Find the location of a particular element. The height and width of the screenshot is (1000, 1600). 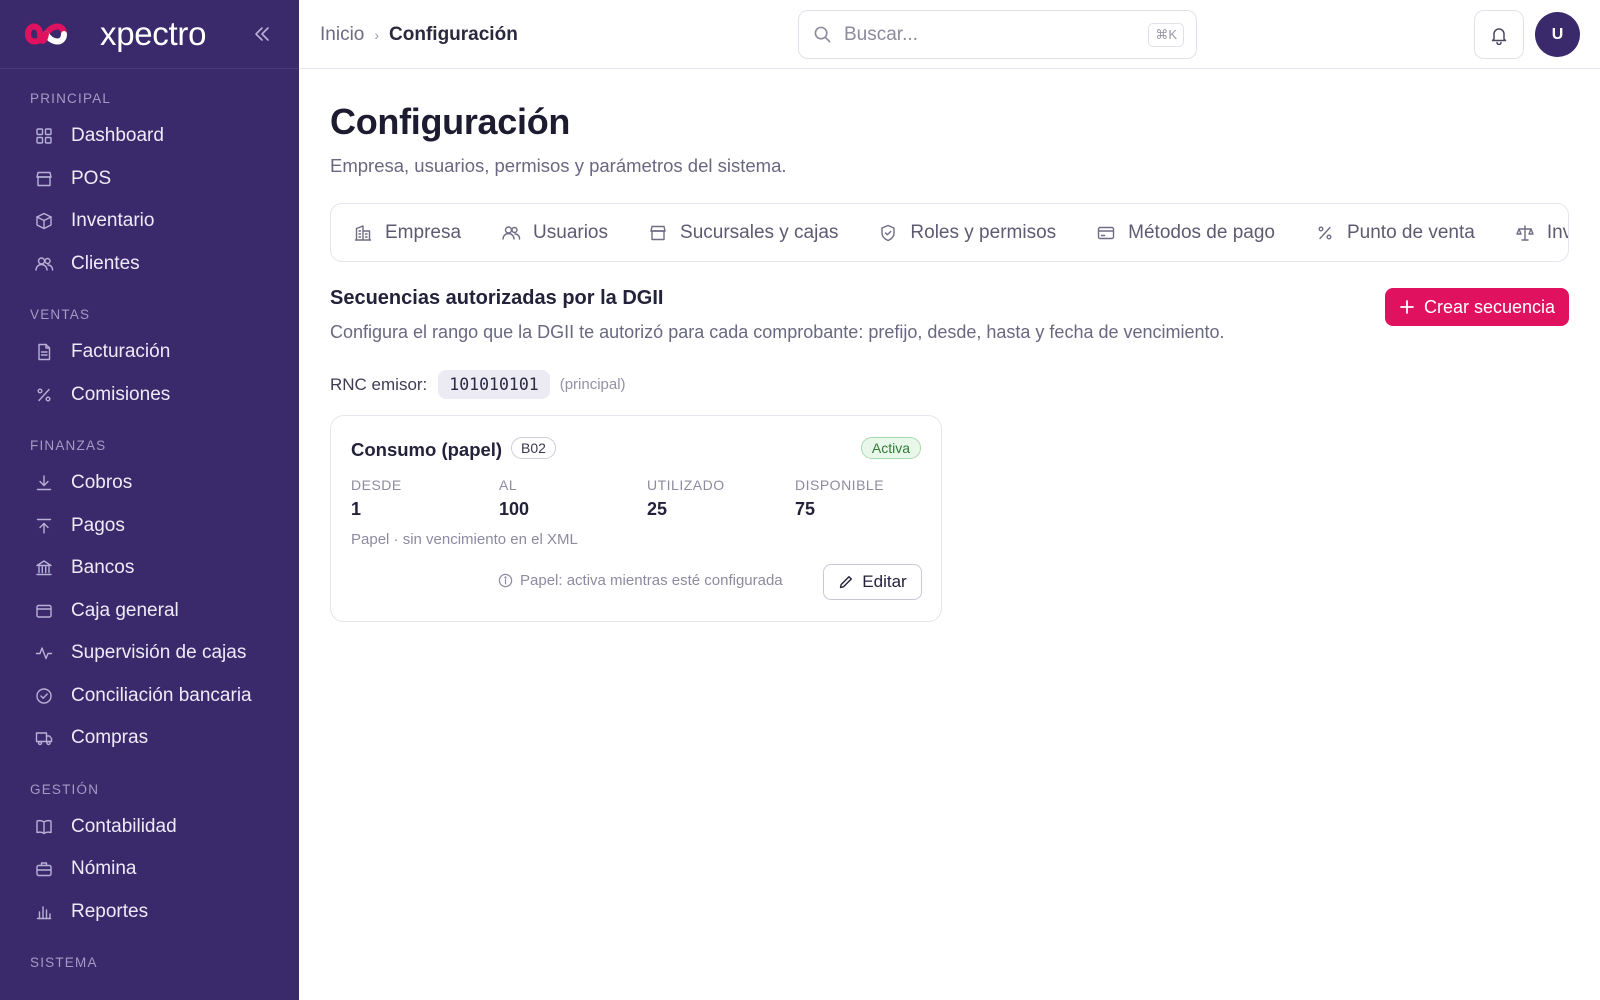

sidebar-item-label: Cobros is located at coordinates (102, 483).